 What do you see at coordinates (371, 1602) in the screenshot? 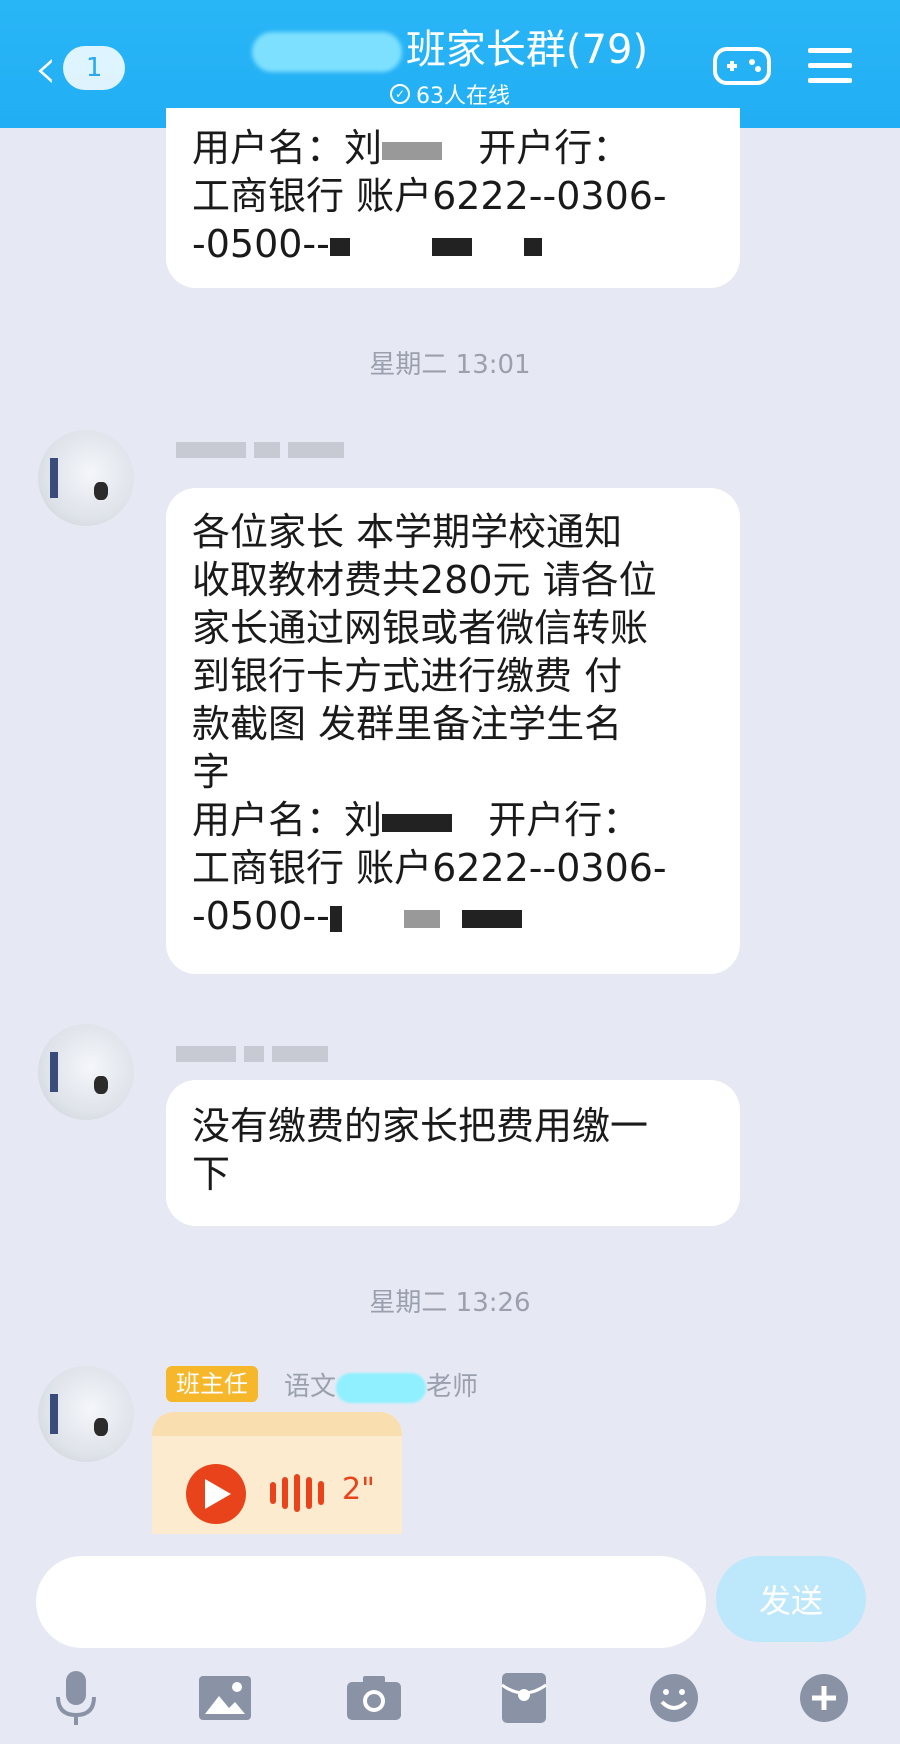
I see `message-input` at bounding box center [371, 1602].